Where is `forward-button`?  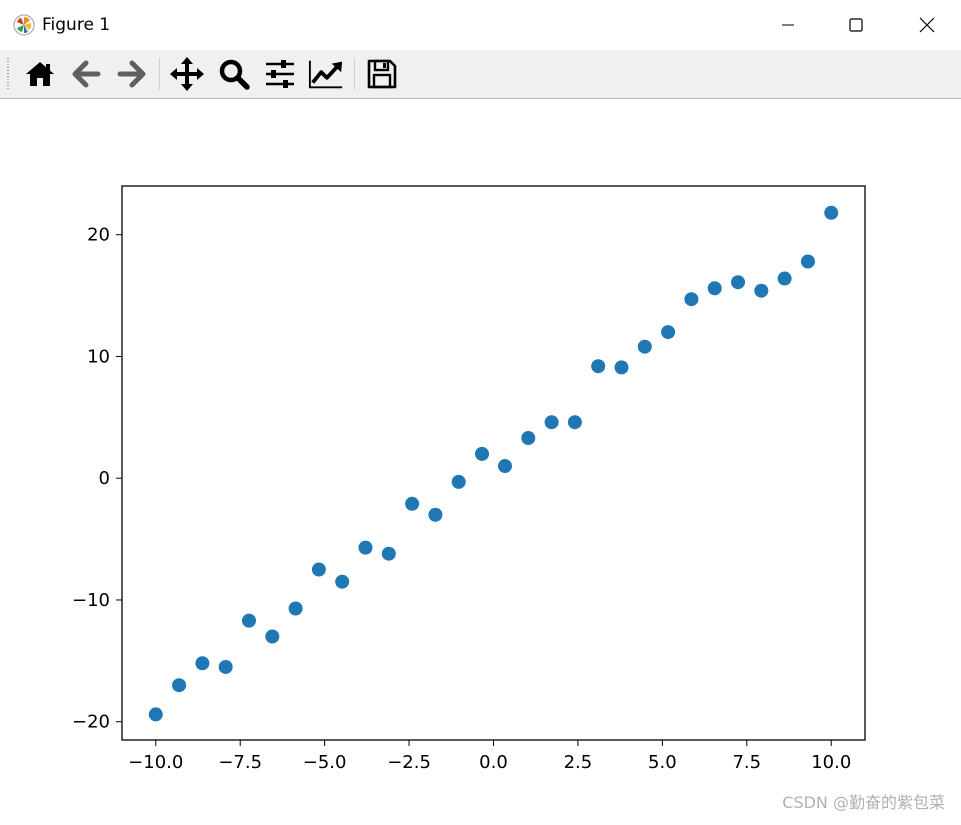 forward-button is located at coordinates (132, 74).